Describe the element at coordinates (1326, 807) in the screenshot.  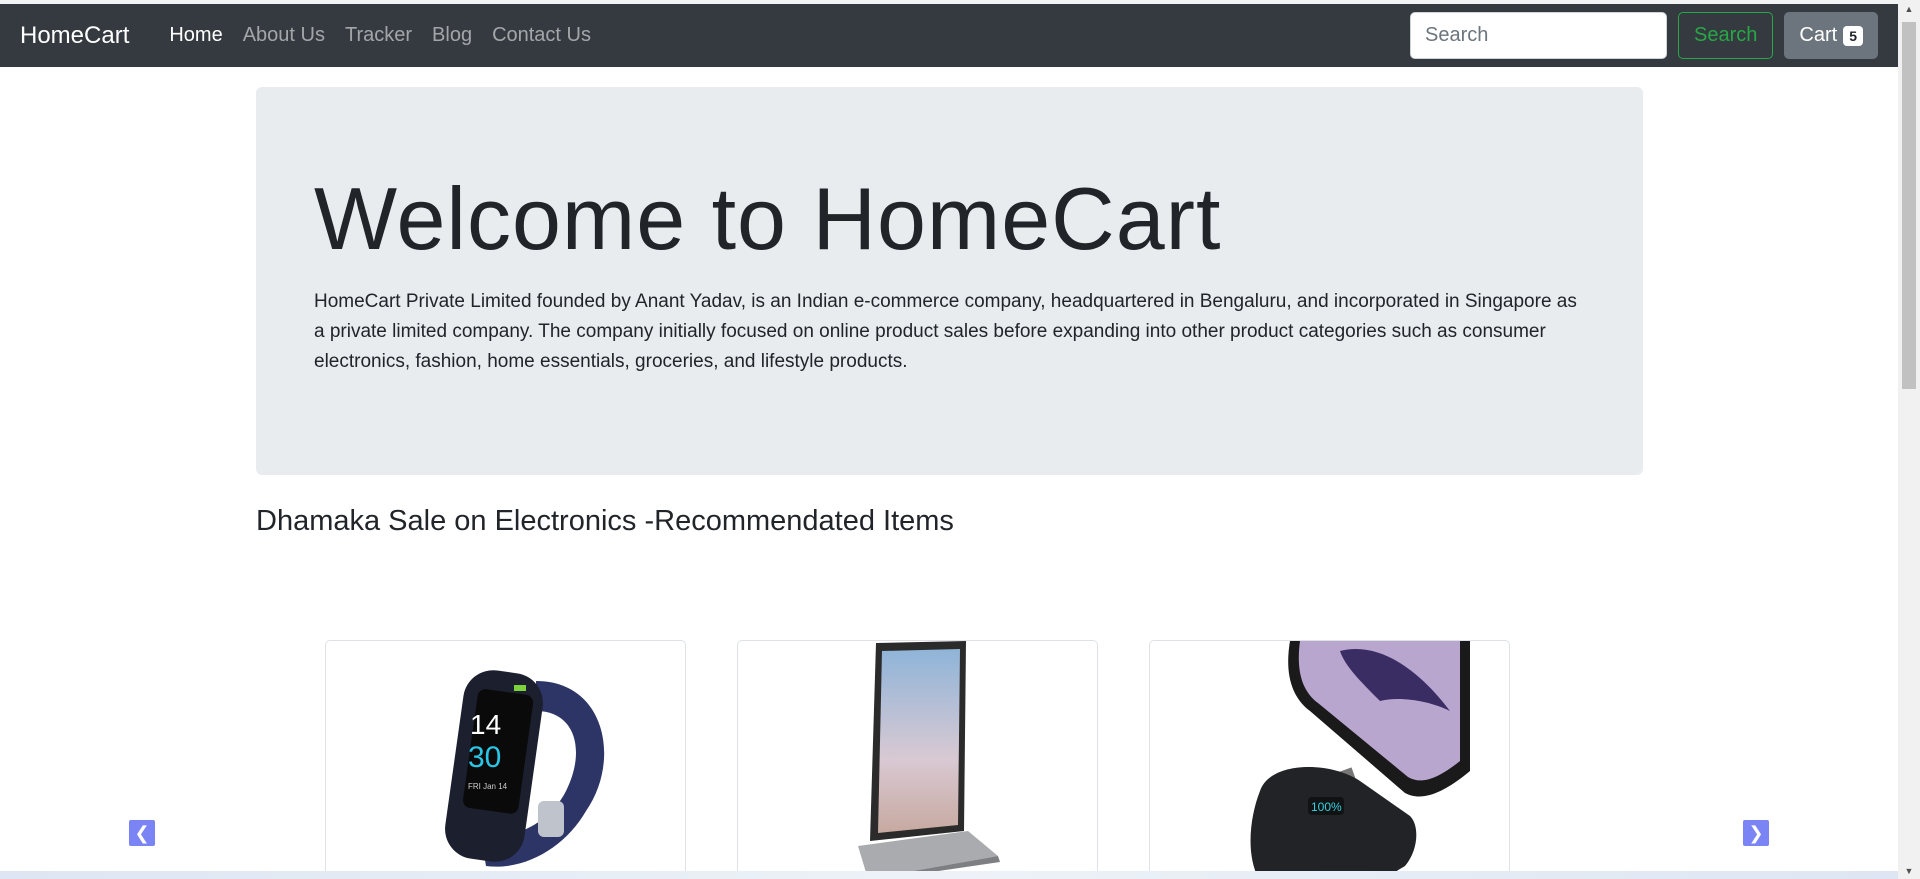
I see `powerbank-display: 100%` at that location.